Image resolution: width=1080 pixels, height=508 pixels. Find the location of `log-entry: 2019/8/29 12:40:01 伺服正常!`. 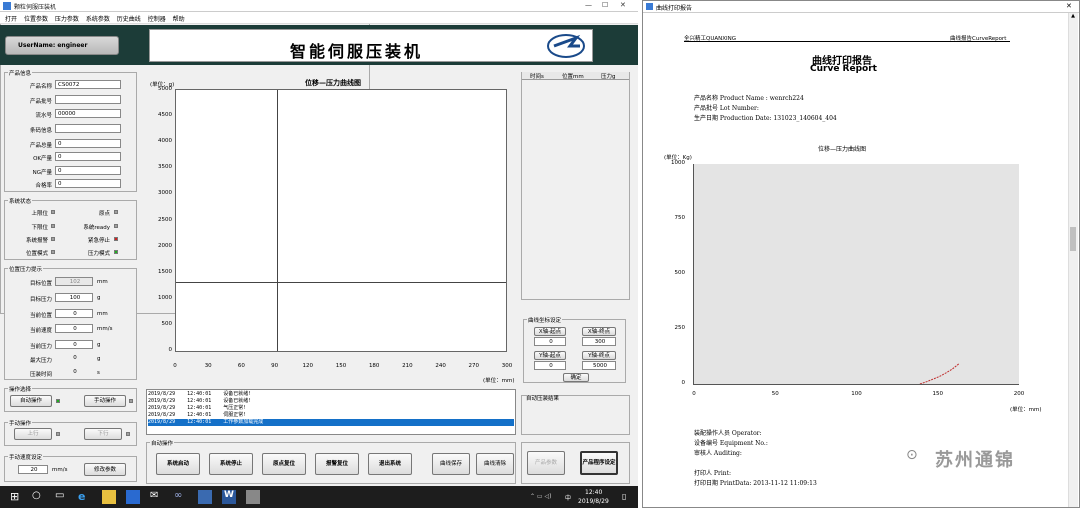

log-entry: 2019/8/29 12:40:01 伺服正常! is located at coordinates (331, 415).